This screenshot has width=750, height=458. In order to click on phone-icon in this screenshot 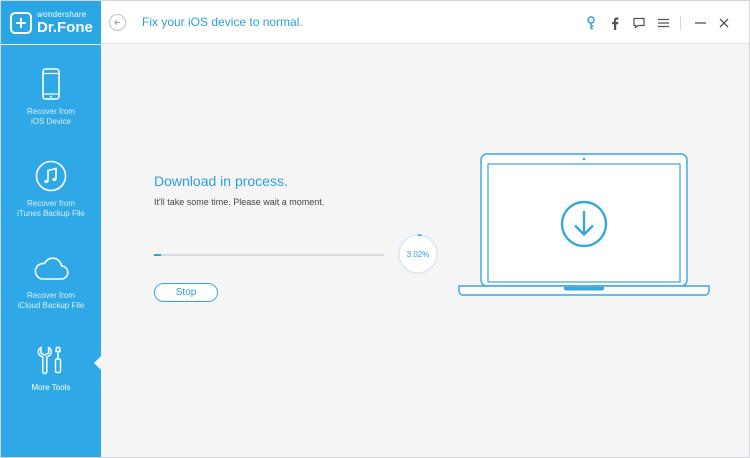, I will do `click(51, 84)`.